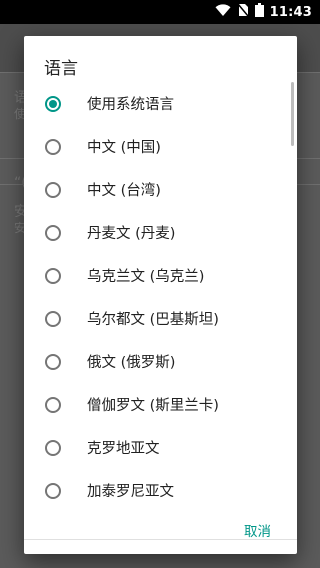 Image resolution: width=320 pixels, height=568 pixels. I want to click on language-option-label: 中文 (台湾), so click(124, 191).